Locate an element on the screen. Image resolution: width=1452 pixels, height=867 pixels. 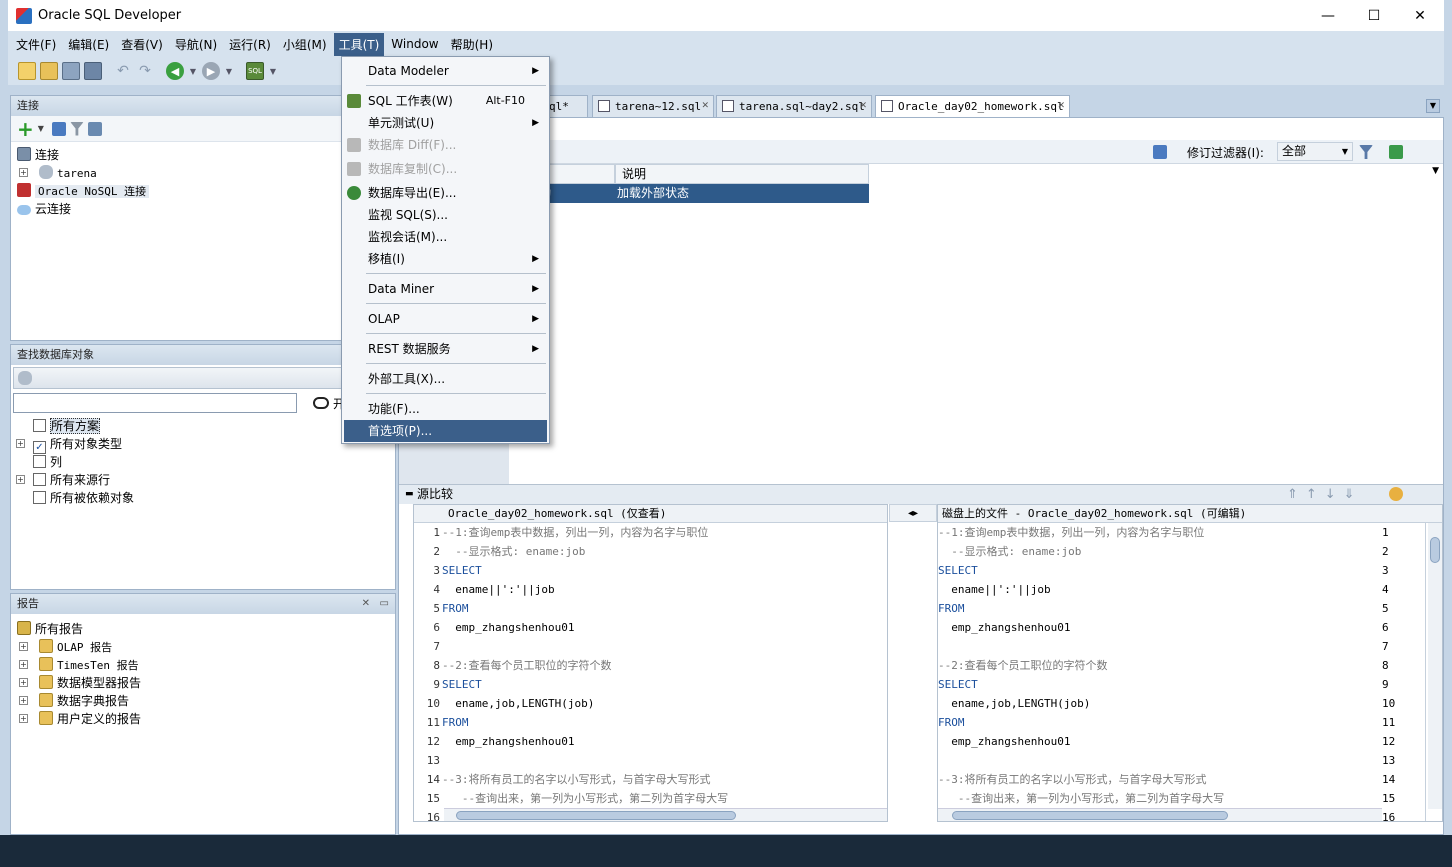
option-all-schemas: 所有方案 is located at coordinates (203, 426).